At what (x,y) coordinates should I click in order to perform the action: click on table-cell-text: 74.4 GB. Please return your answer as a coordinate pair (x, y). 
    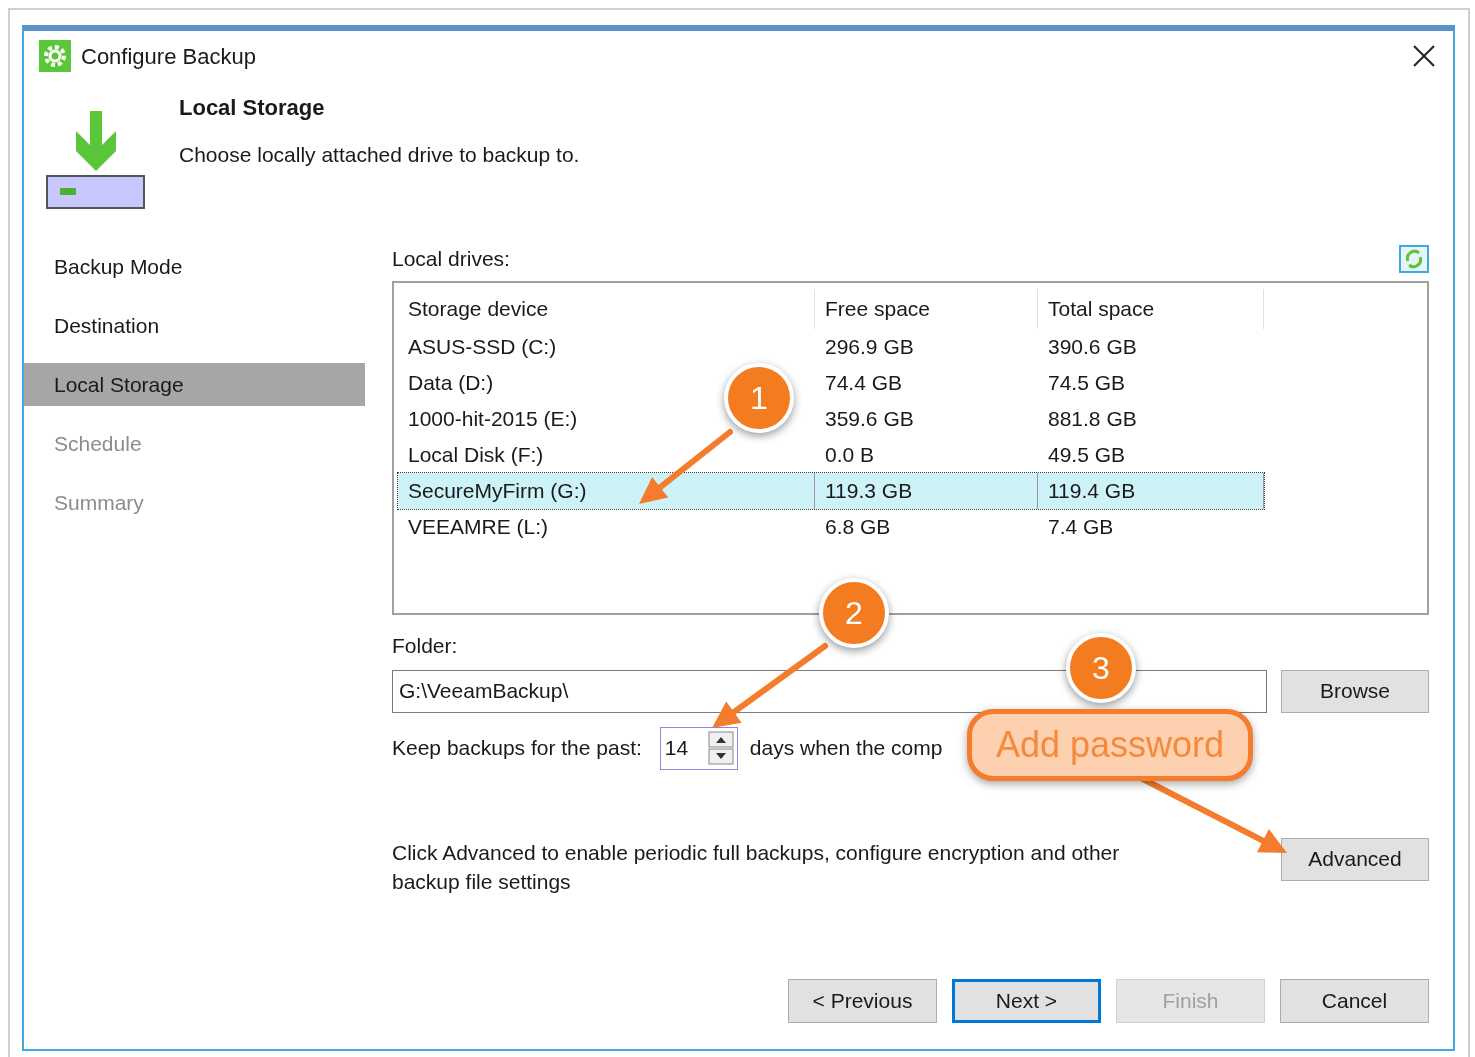
    Looking at the image, I should click on (864, 383).